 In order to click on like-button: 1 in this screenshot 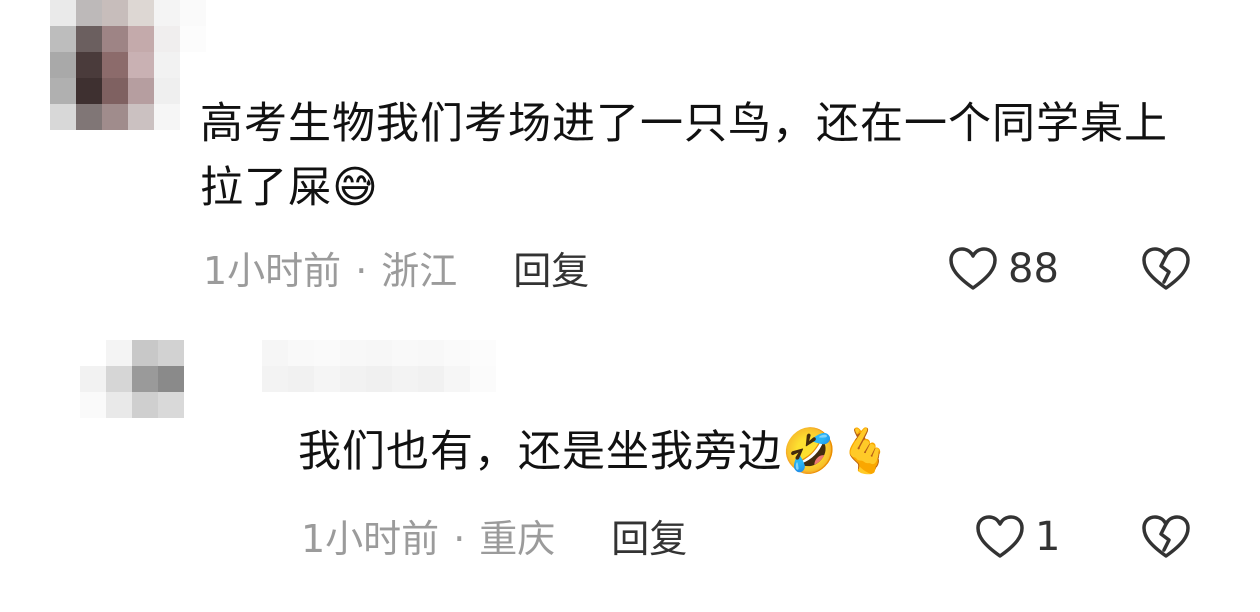, I will do `click(1017, 537)`.